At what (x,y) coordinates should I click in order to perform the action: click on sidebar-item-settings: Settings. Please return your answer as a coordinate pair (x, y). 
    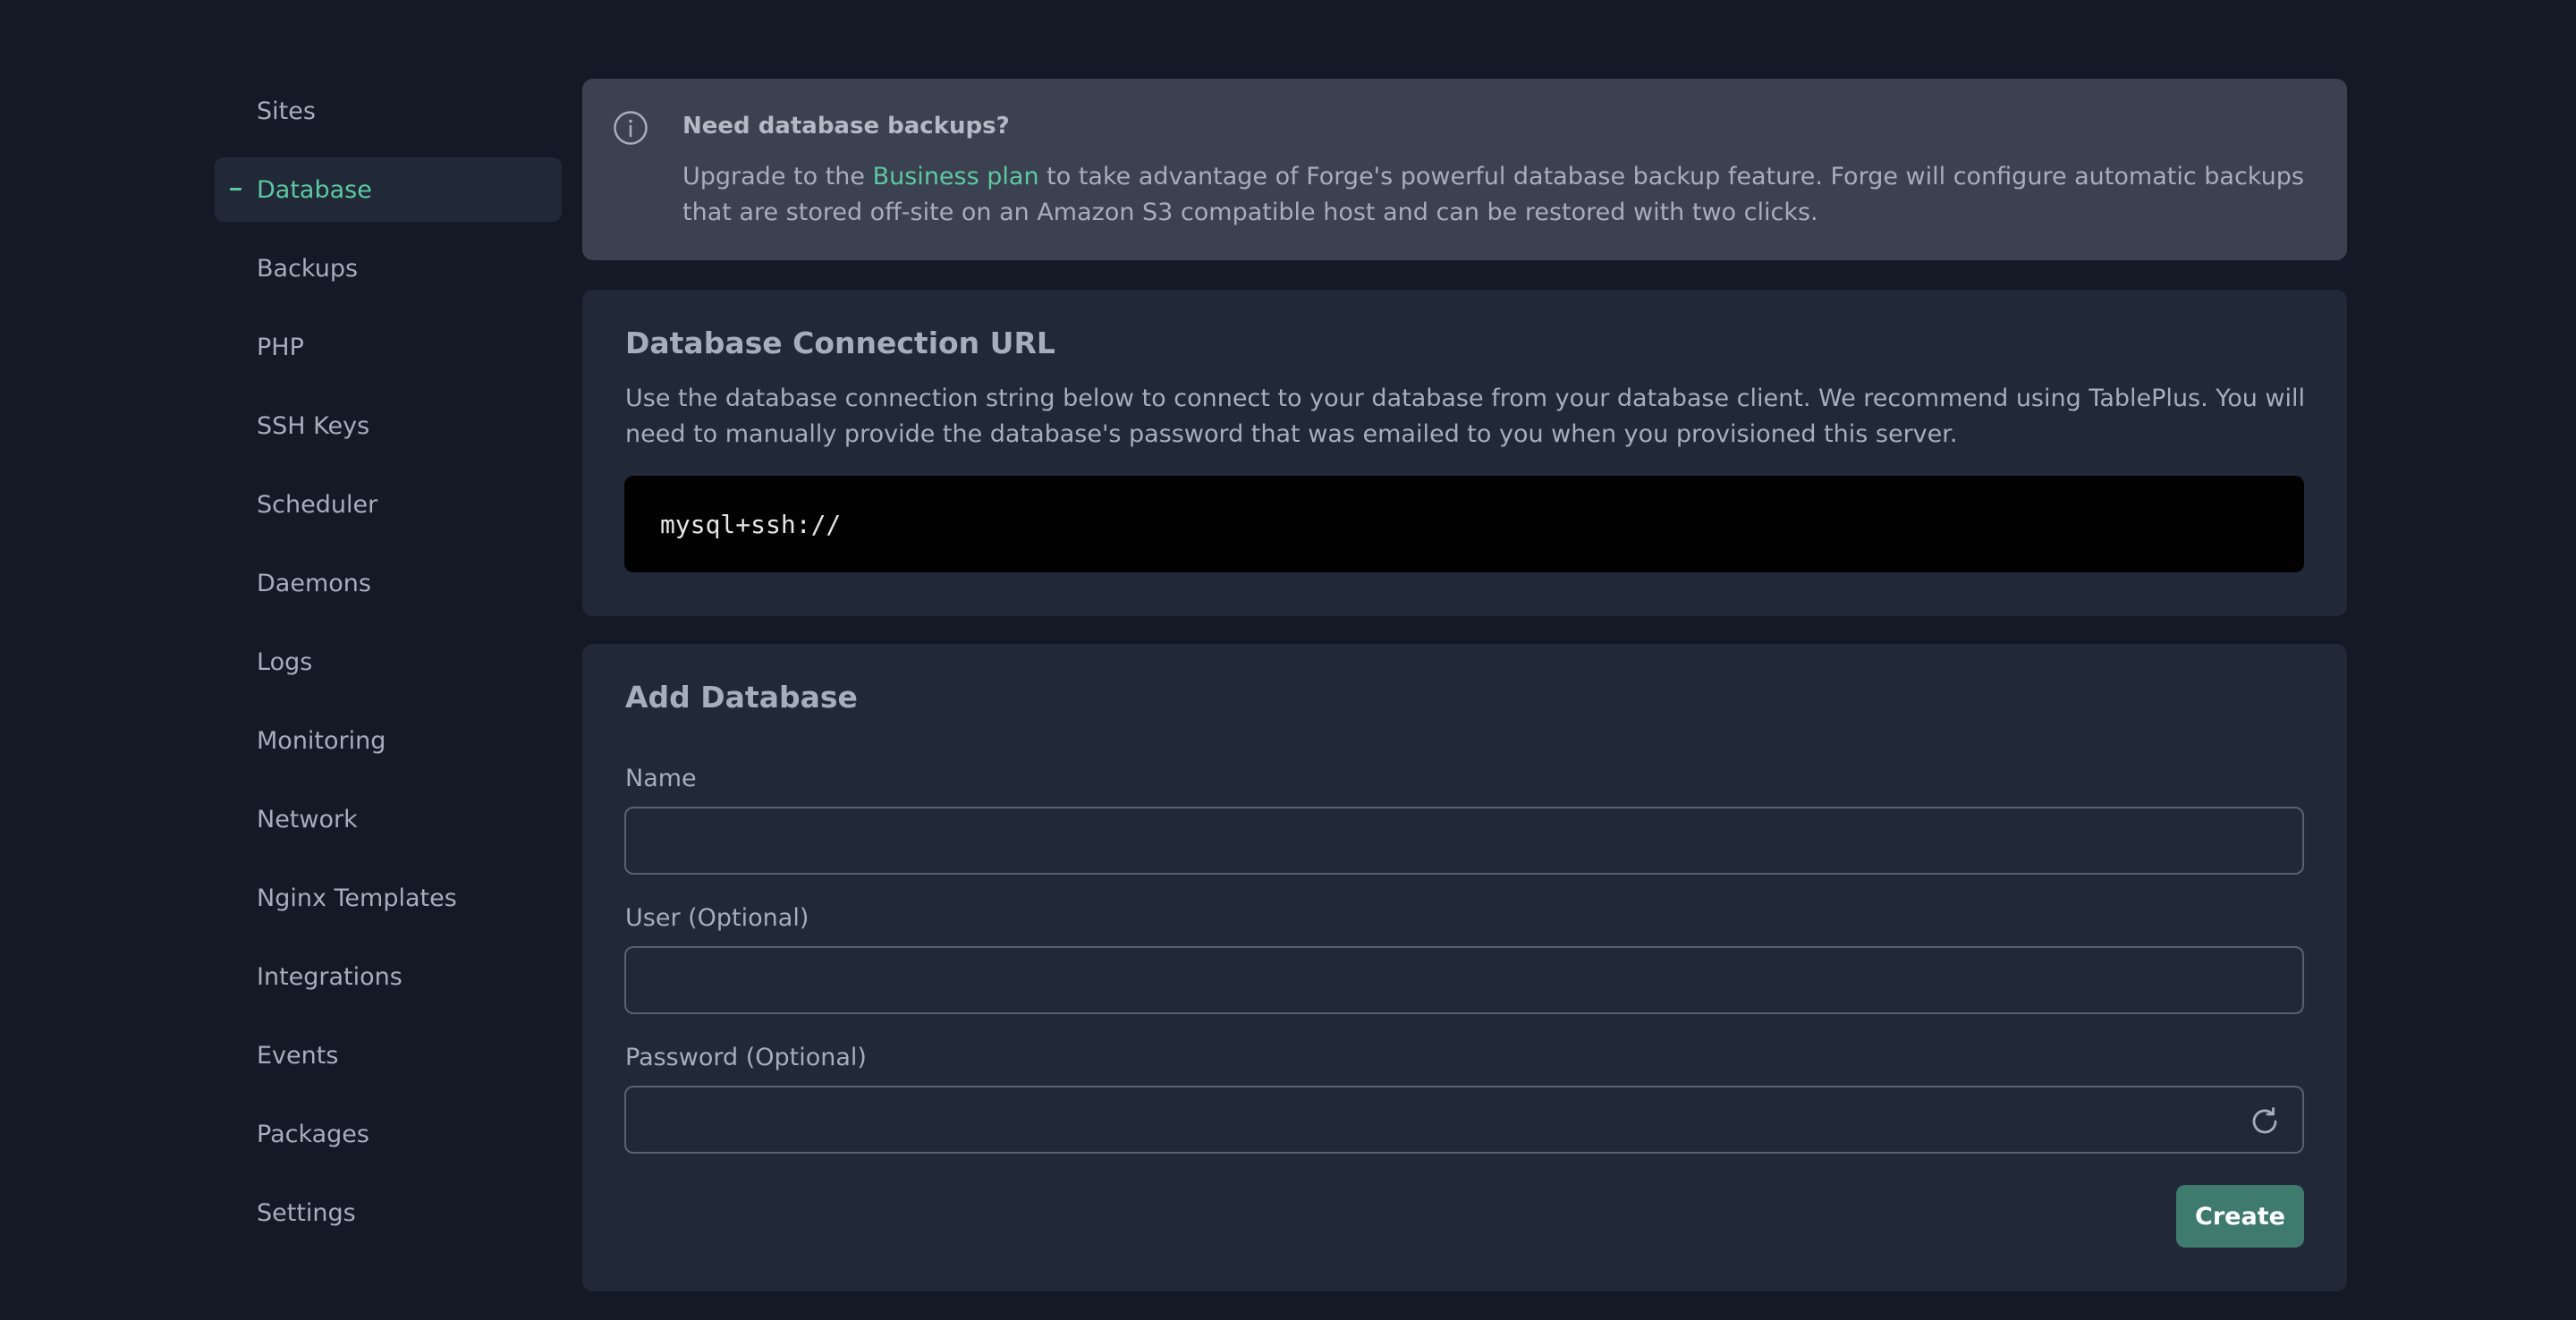
    Looking at the image, I should click on (388, 1212).